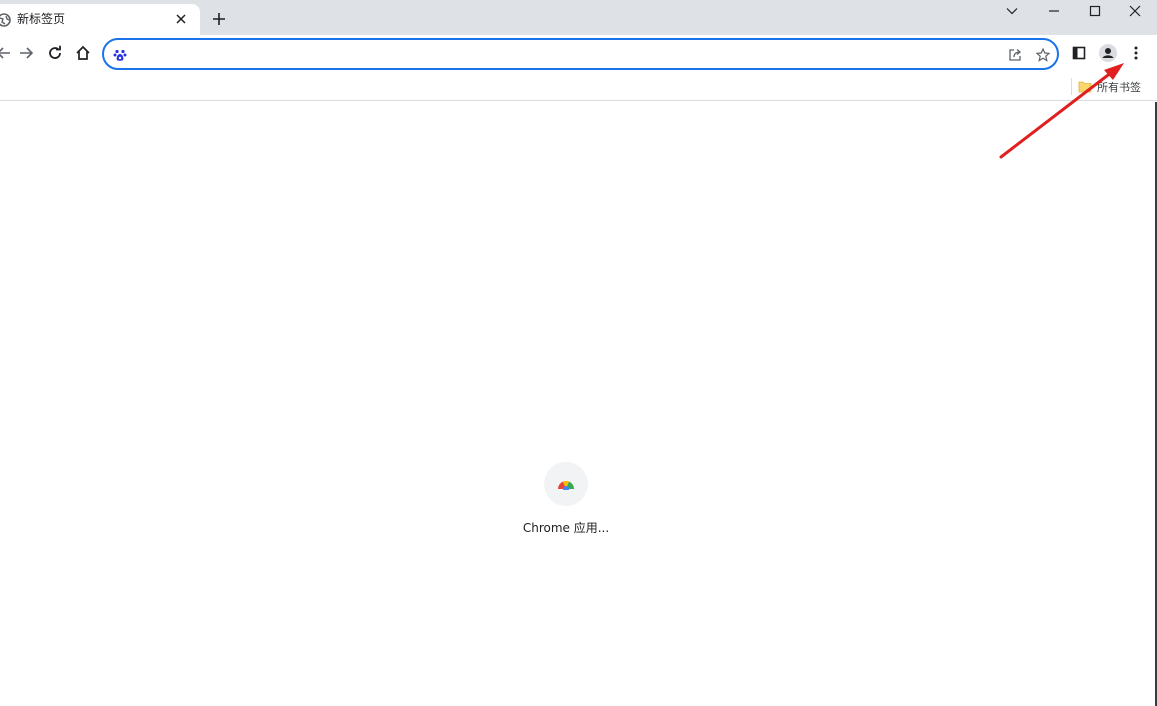 Image resolution: width=1157 pixels, height=706 pixels. I want to click on maximize-button, so click(1095, 11).